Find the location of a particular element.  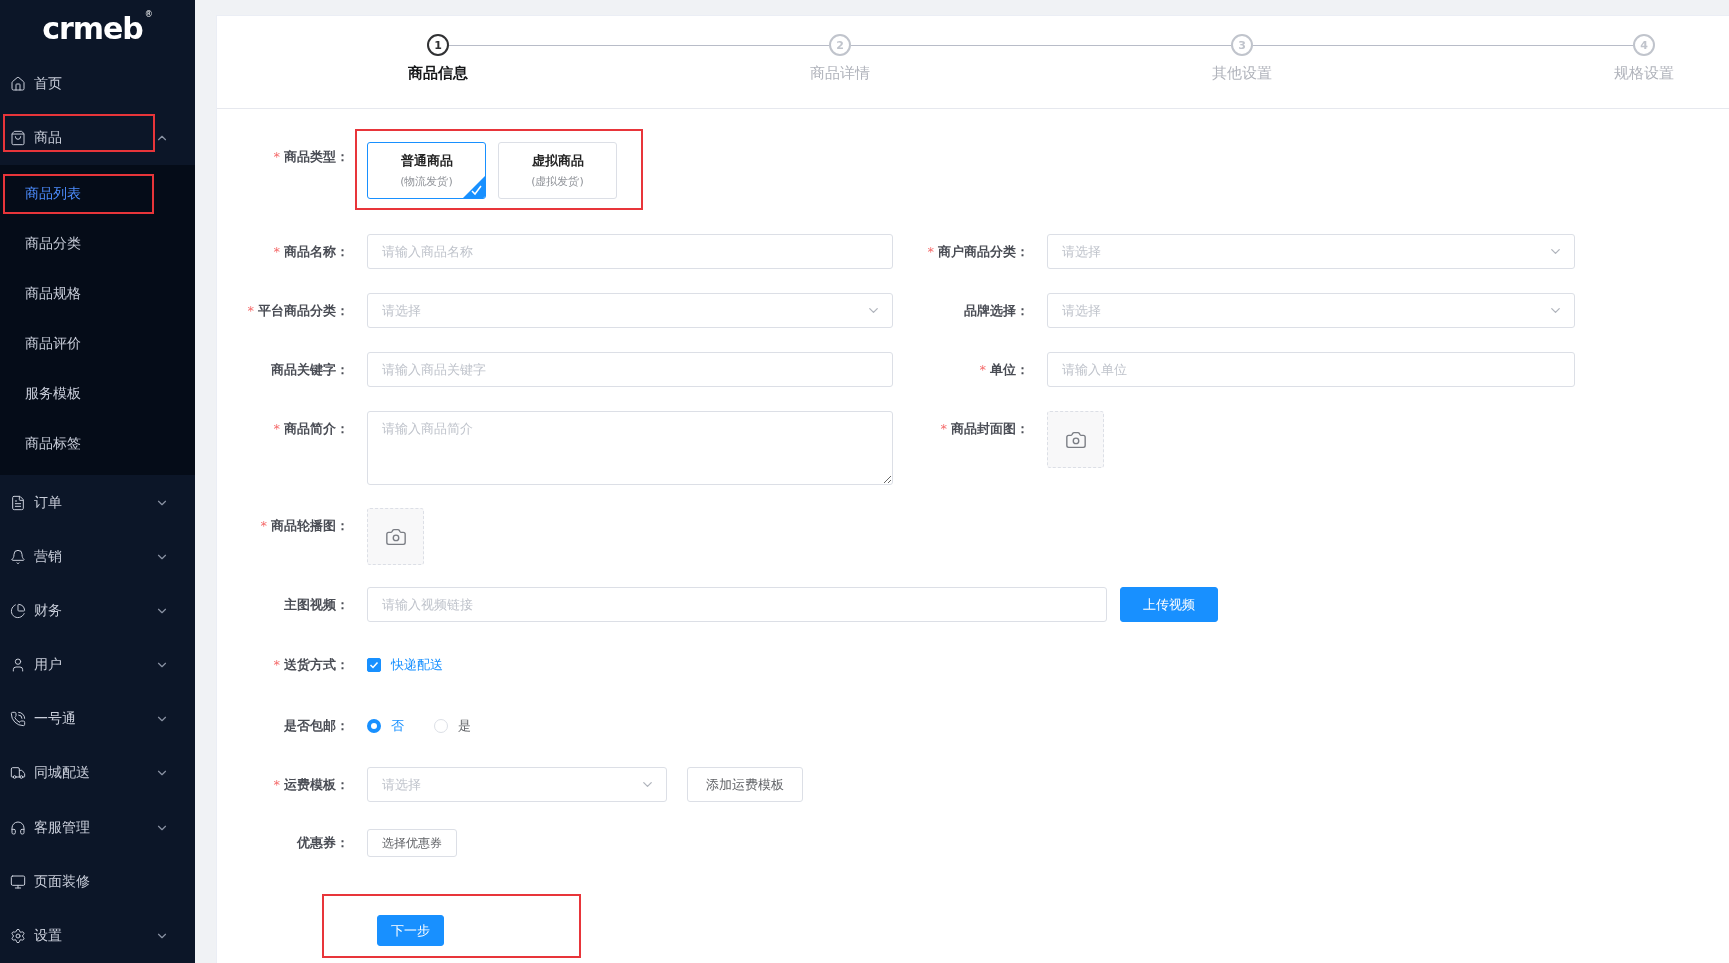

sidebar-item: 一号通 is located at coordinates (97, 719).